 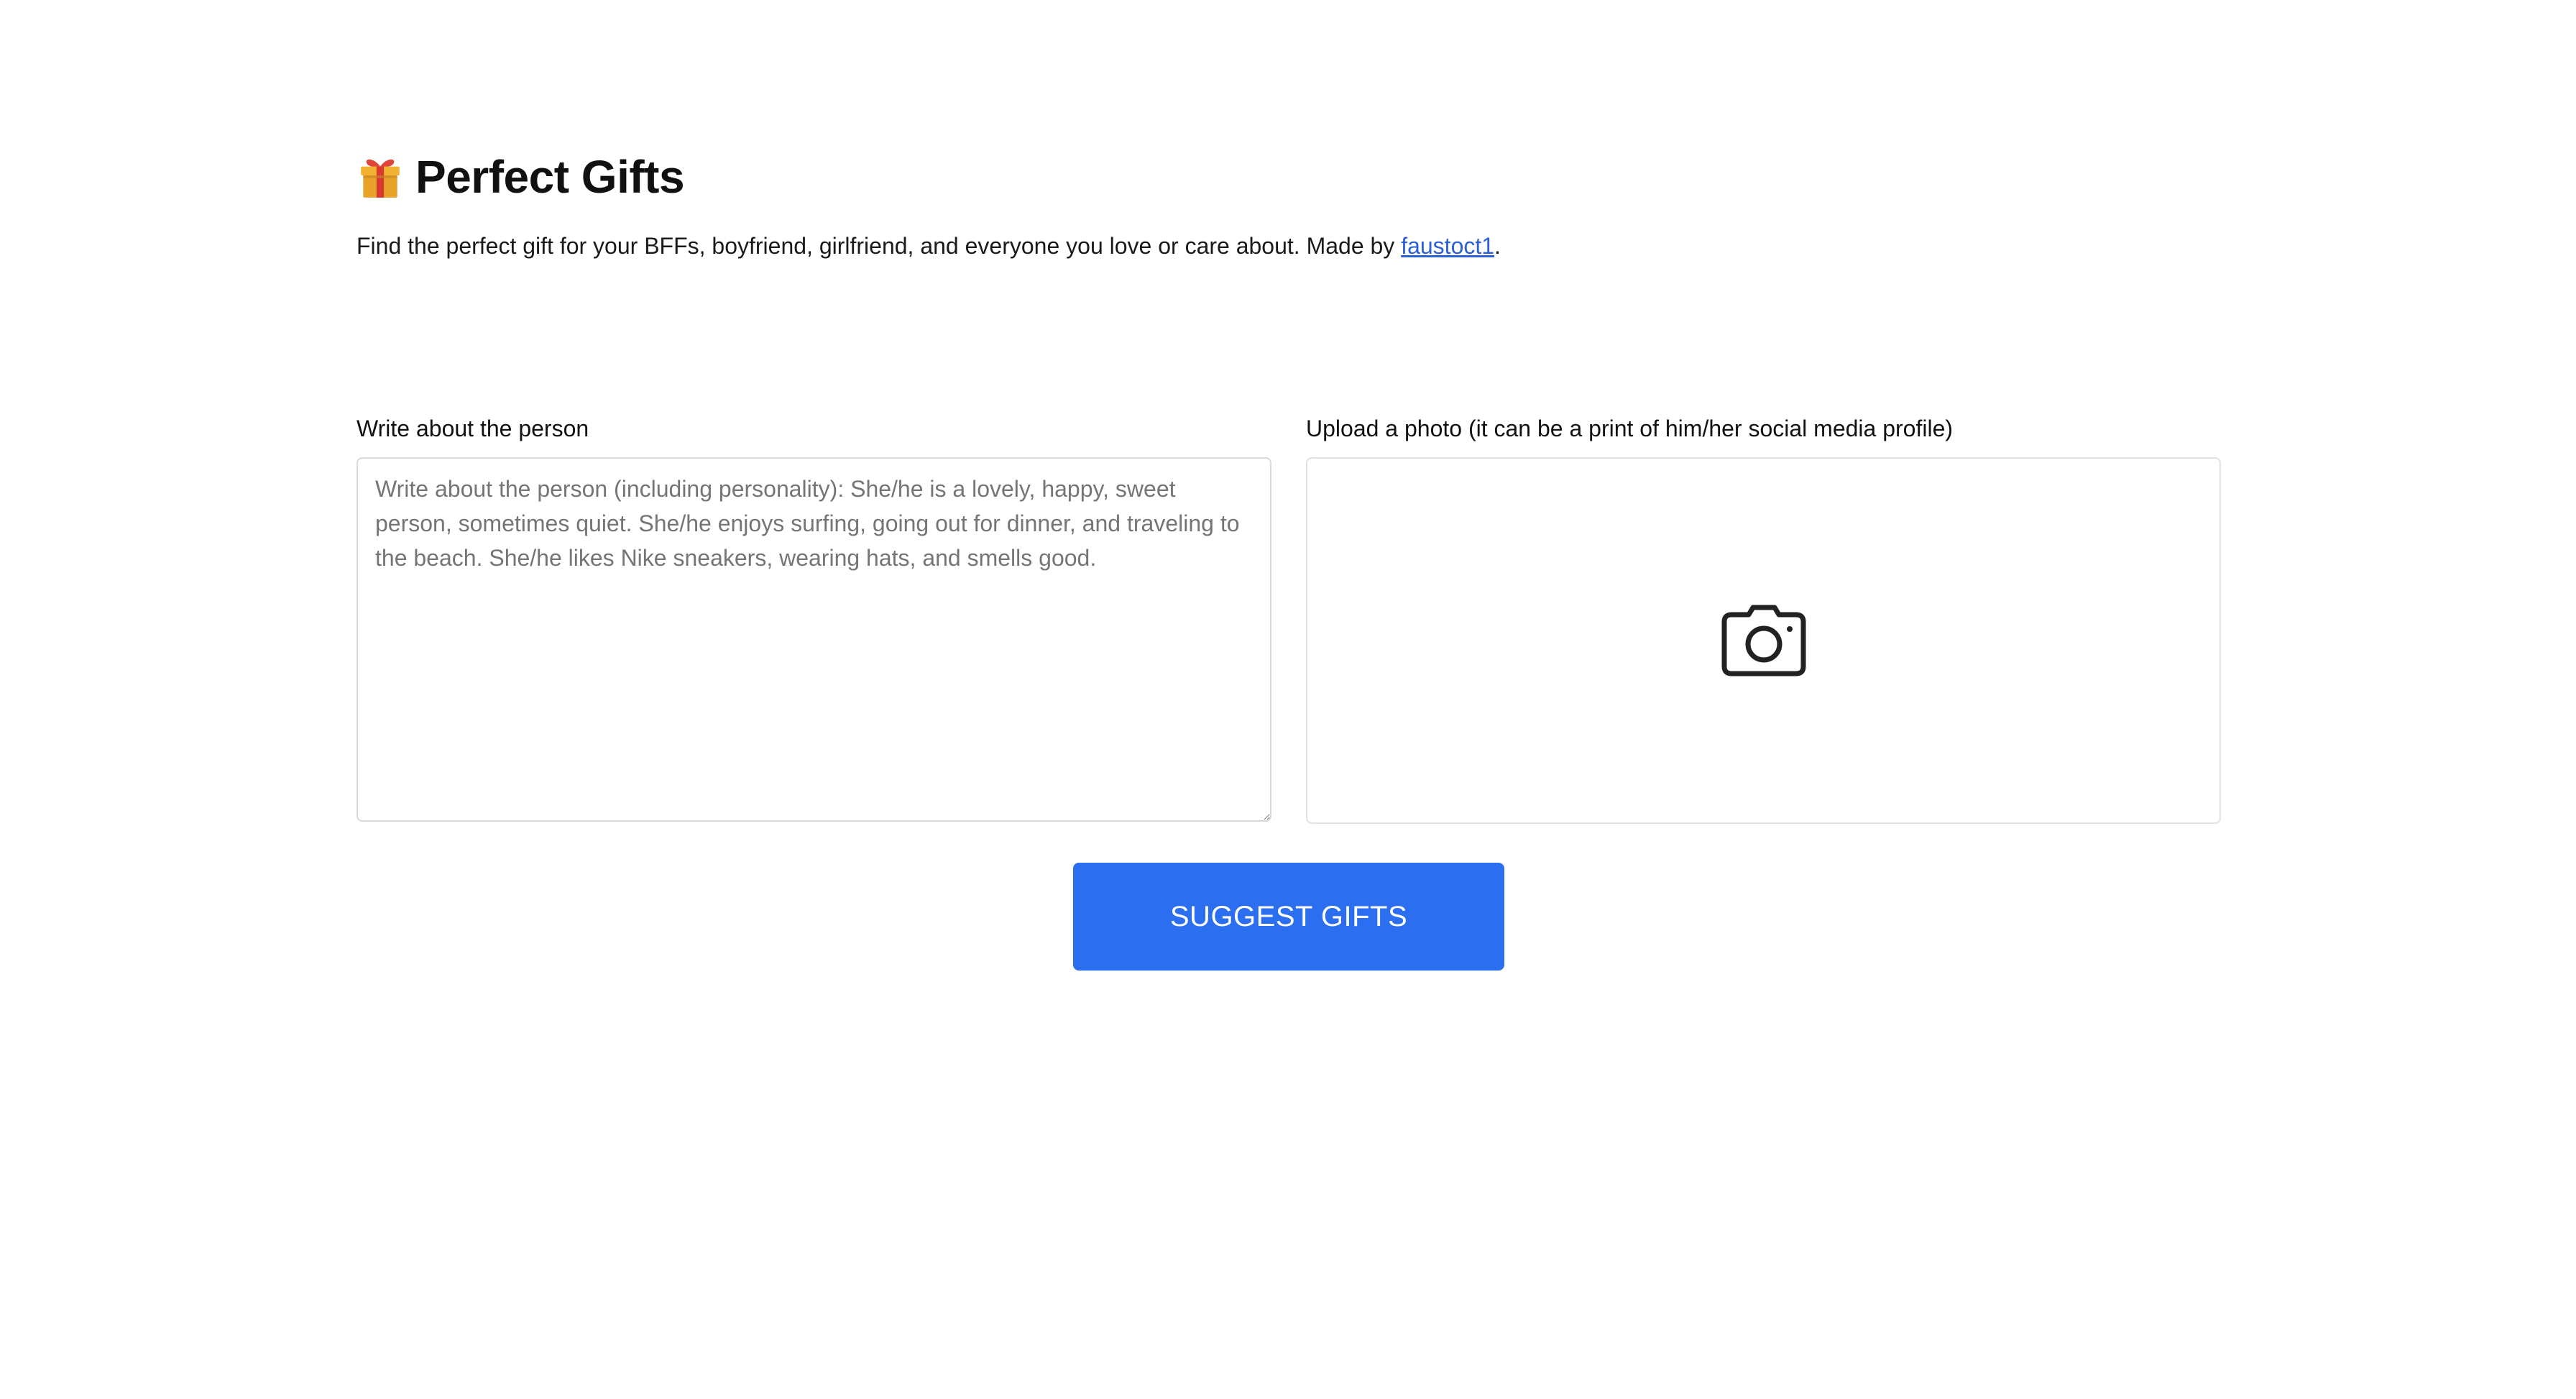 I want to click on suggest-gifts-button: SUGGEST GIFTS, so click(x=1288, y=917).